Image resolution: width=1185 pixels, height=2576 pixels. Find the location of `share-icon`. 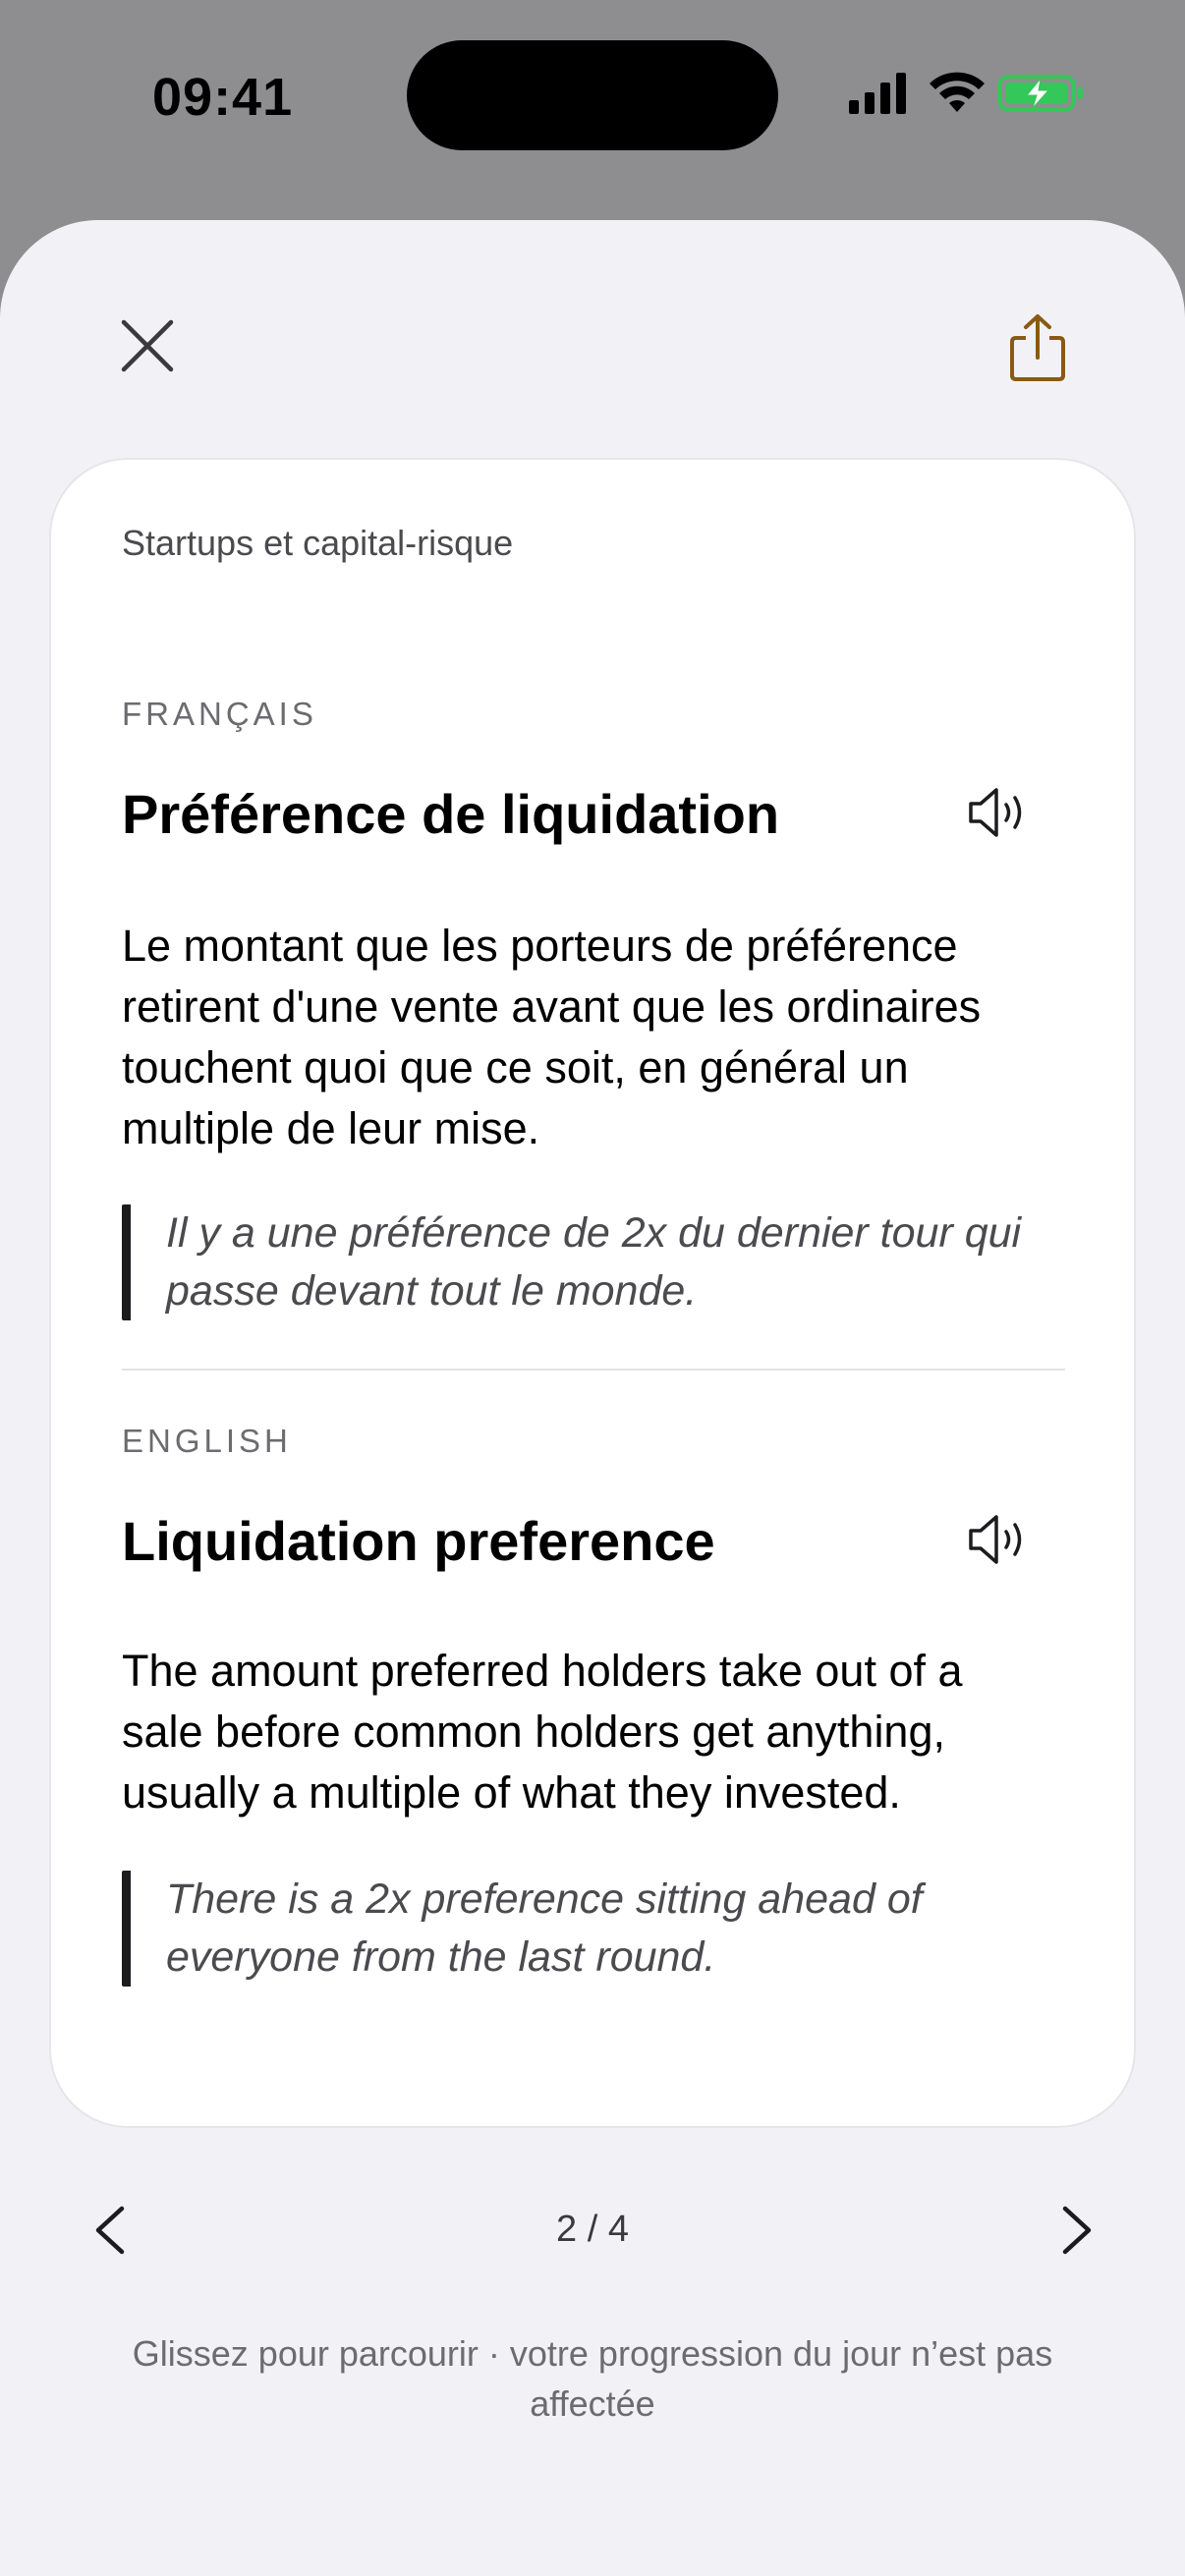

share-icon is located at coordinates (1038, 347).